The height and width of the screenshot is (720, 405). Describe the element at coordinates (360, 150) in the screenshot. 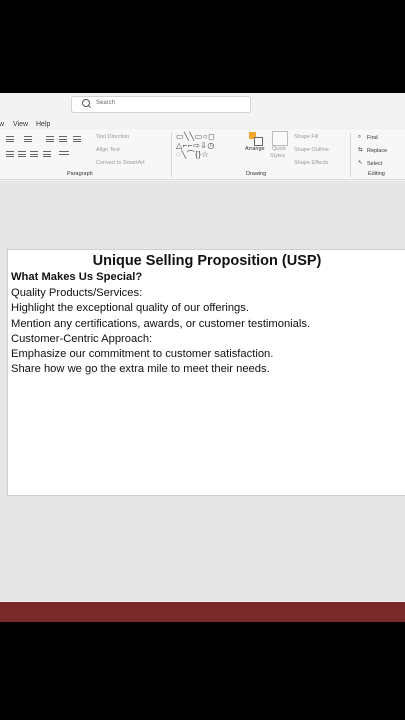

I see `replace-icon: ⇆` at that location.